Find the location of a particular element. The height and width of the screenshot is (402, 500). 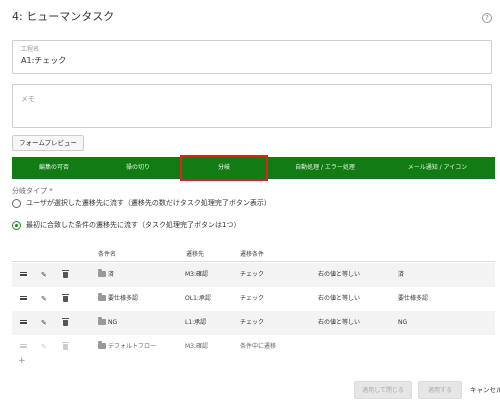

radio-button is located at coordinates (16, 203).